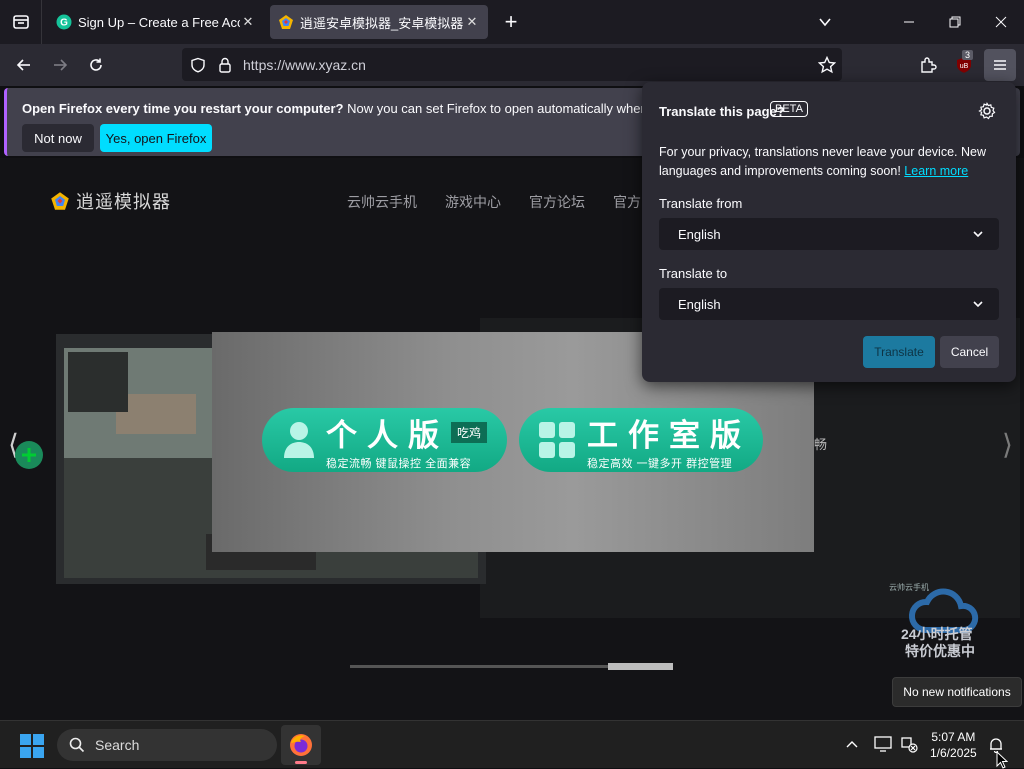 The height and width of the screenshot is (769, 1024). Describe the element at coordinates (627, 202) in the screenshot. I see `nav-link-official: 官方` at that location.